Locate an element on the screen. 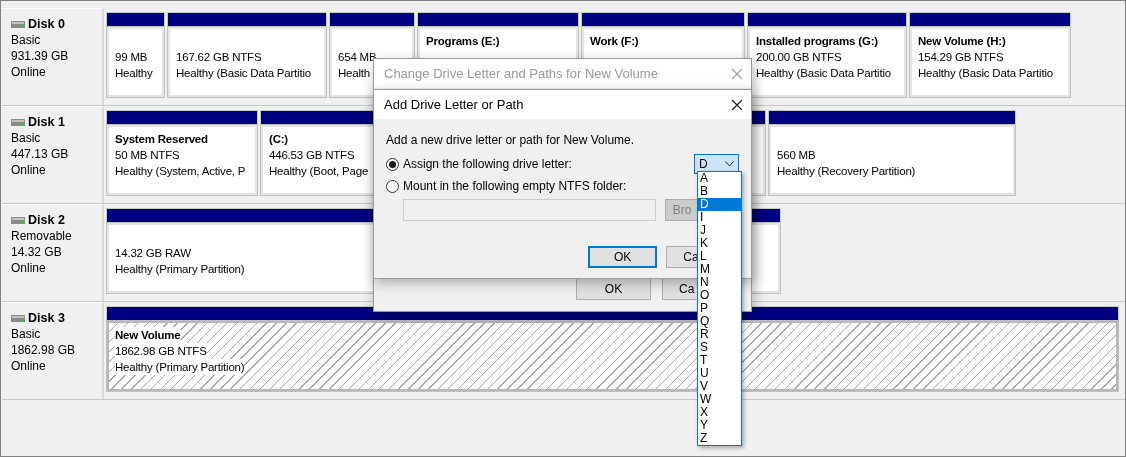 Image resolution: width=1126 pixels, height=457 pixels. partition-title: (C:) is located at coordinates (278, 139).